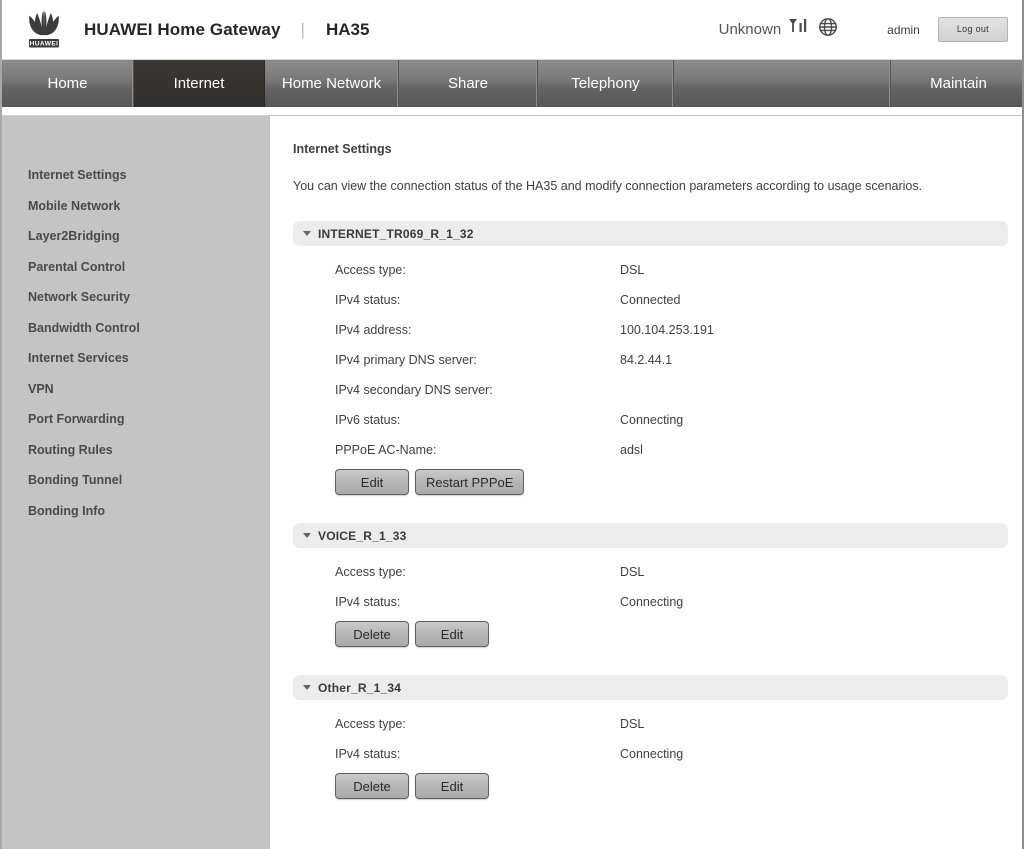 The image size is (1024, 849). I want to click on nav-tab-home-network: Home Network, so click(332, 83).